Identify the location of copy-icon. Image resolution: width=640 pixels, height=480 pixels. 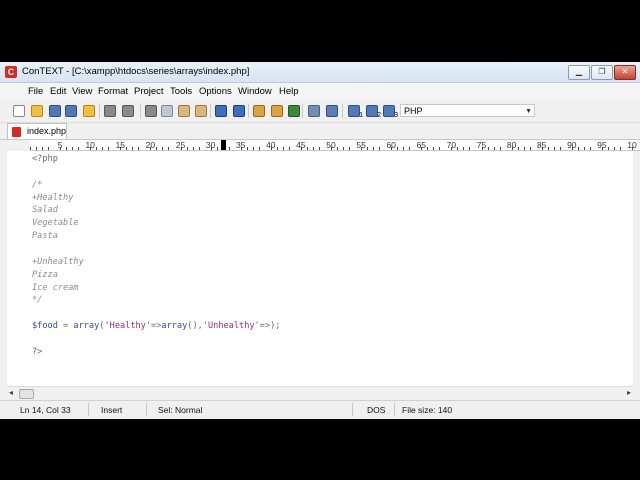
(167, 111).